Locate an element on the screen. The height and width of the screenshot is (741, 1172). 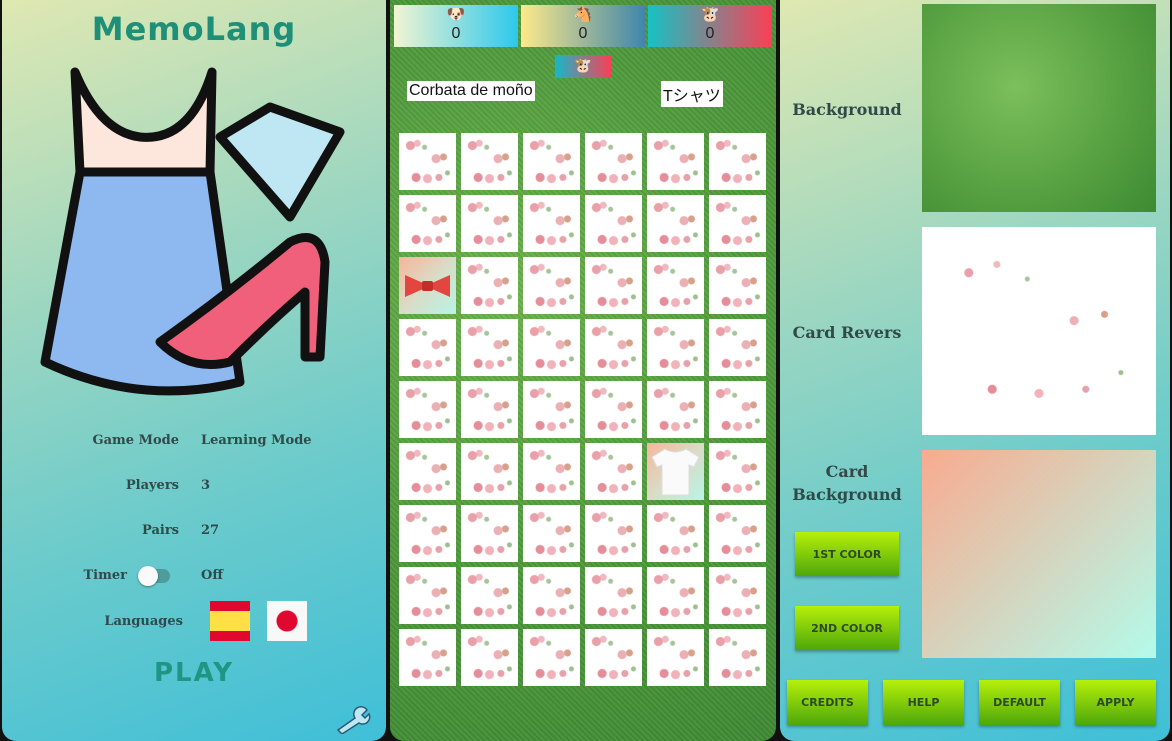
bow-tie-icon is located at coordinates (427, 286).